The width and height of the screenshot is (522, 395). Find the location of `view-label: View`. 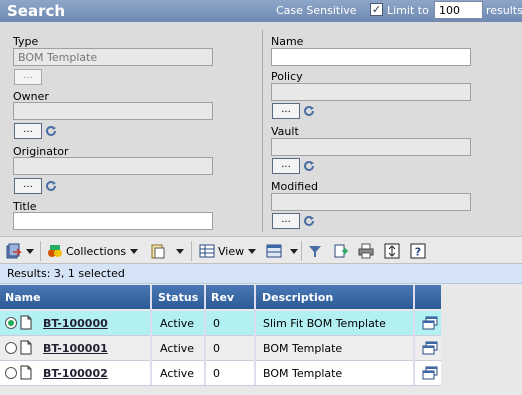

view-label: View is located at coordinates (231, 251).